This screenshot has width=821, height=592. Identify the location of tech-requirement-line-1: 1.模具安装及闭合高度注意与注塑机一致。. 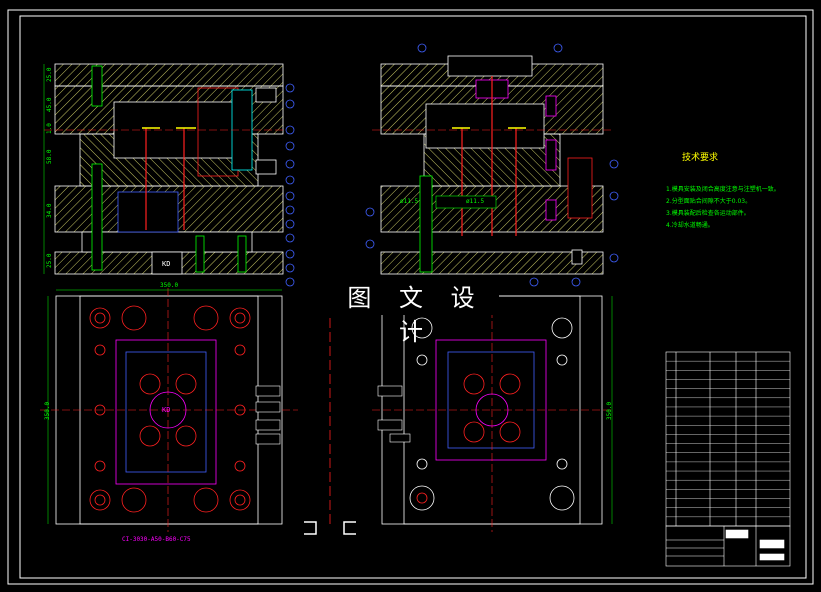
(723, 189).